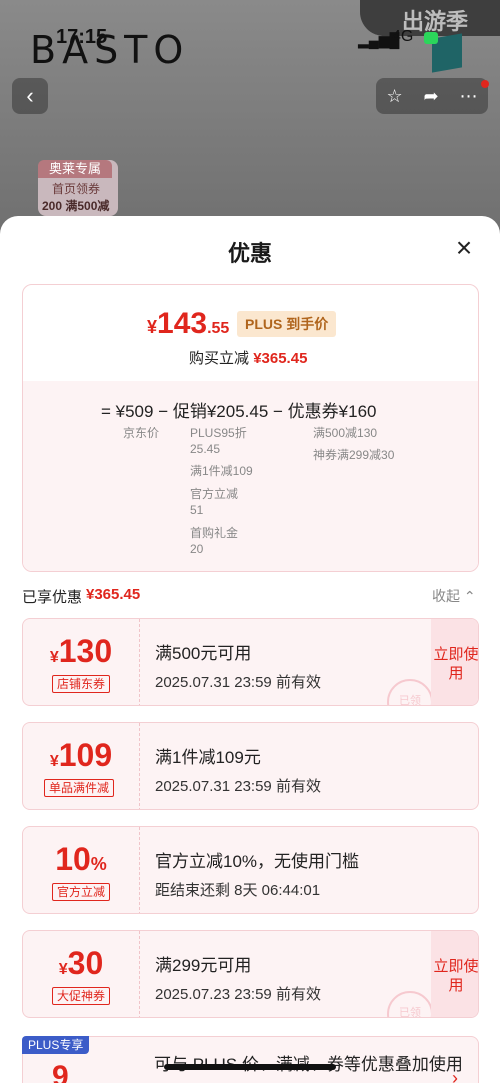 The image size is (500, 1083). Describe the element at coordinates (214, 533) in the screenshot. I see `promo-item: 首购礼金` at that location.